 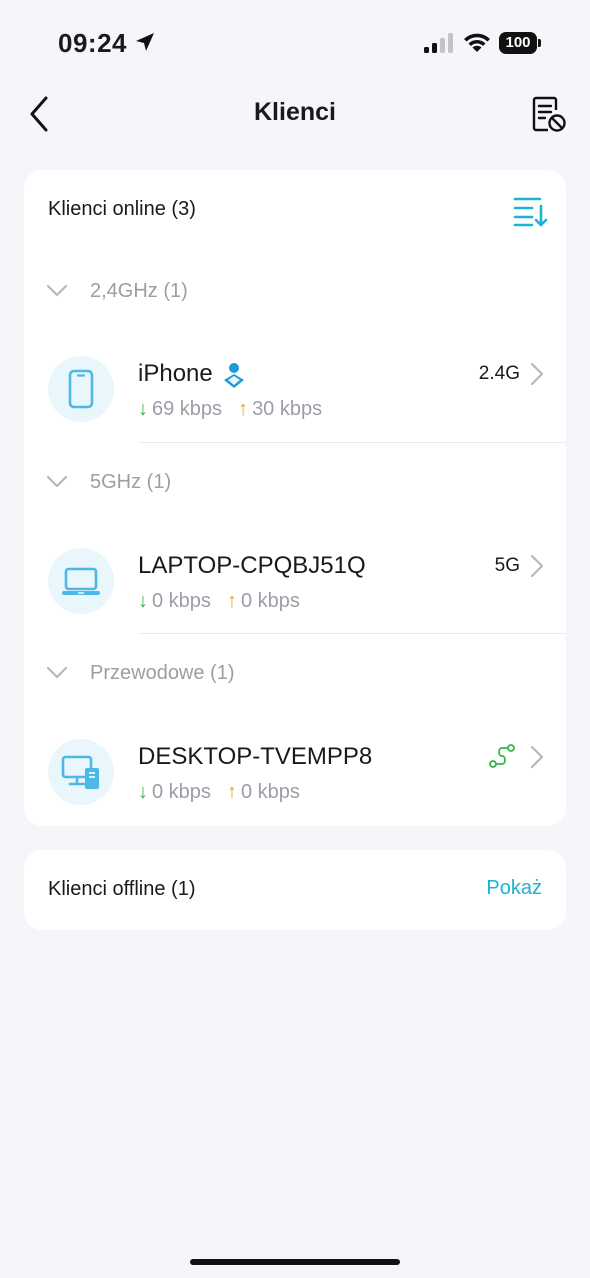 What do you see at coordinates (122, 209) in the screenshot?
I see `online-clients-title: Klienci online (3)` at bounding box center [122, 209].